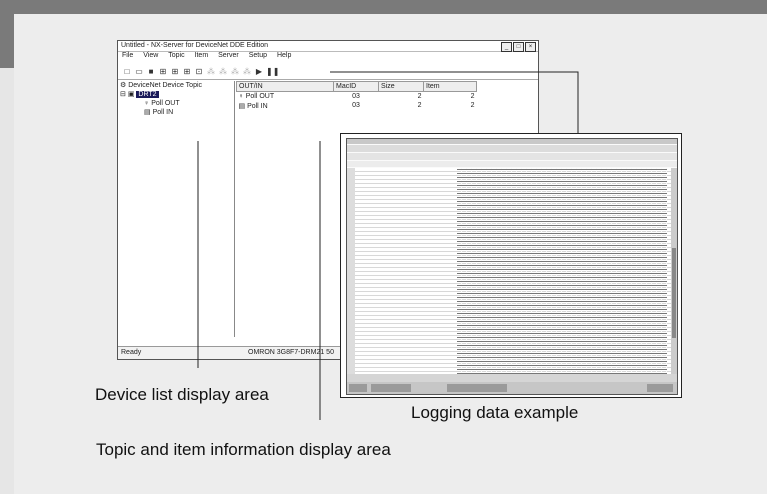 This screenshot has width=767, height=494. I want to click on row-name: ▤ Poll IN, so click(285, 105).